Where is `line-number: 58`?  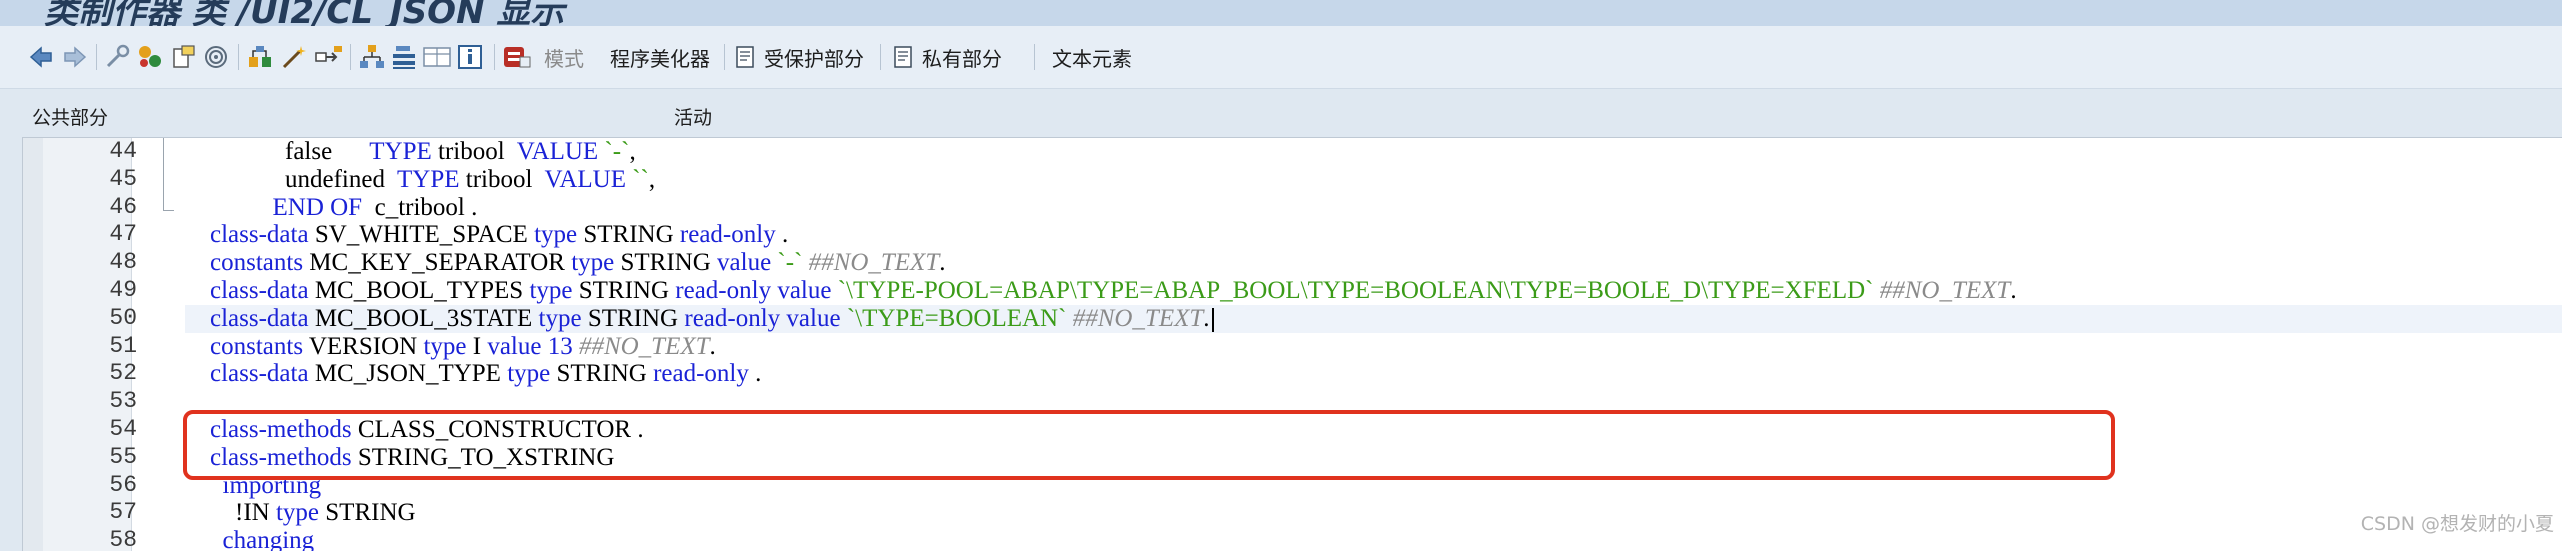
line-number: 58 is located at coordinates (123, 539).